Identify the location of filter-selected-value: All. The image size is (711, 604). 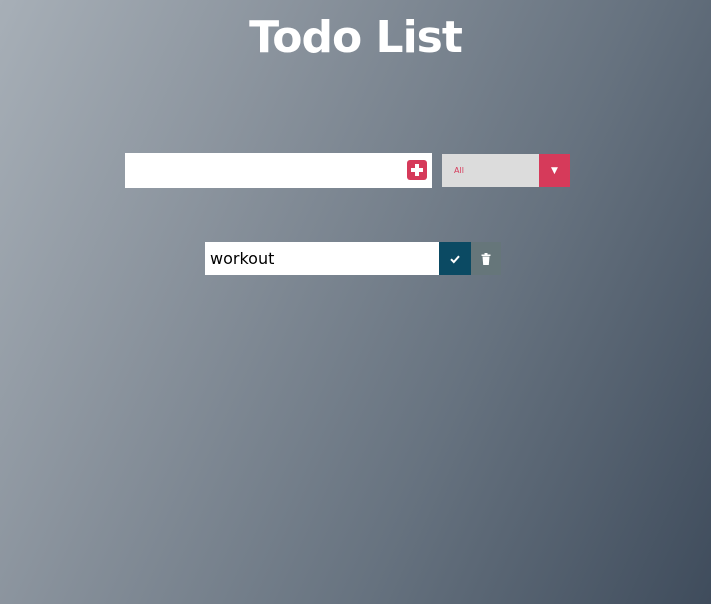
(459, 170).